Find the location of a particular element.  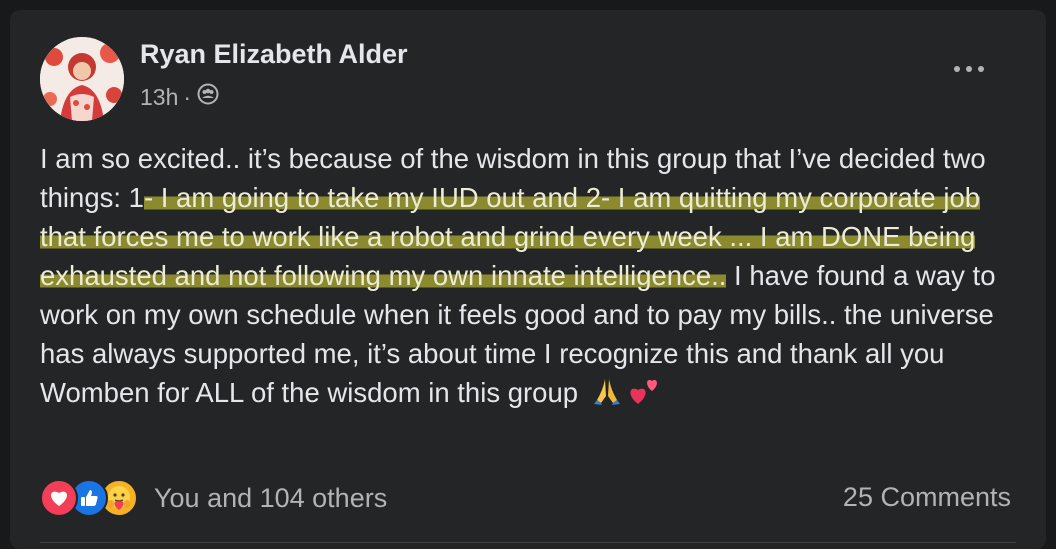

reaction-summary: You and 104 others is located at coordinates (213, 498).